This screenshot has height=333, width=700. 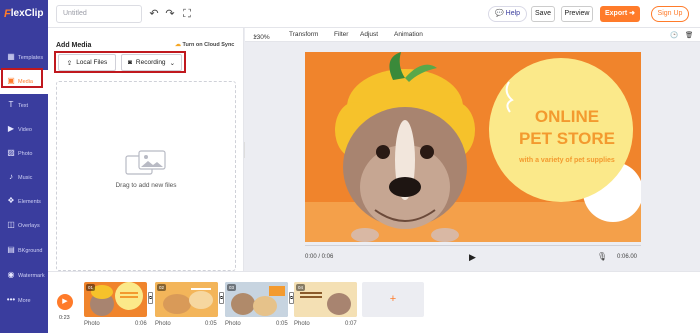 What do you see at coordinates (567, 116) in the screenshot?
I see `title-line1: ONLINE` at bounding box center [567, 116].